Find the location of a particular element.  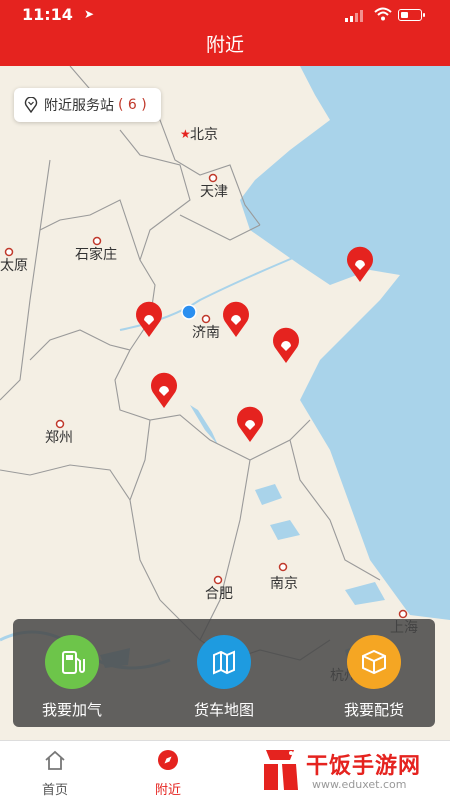

tab-nearby-label: 附近 is located at coordinates (167, 790).